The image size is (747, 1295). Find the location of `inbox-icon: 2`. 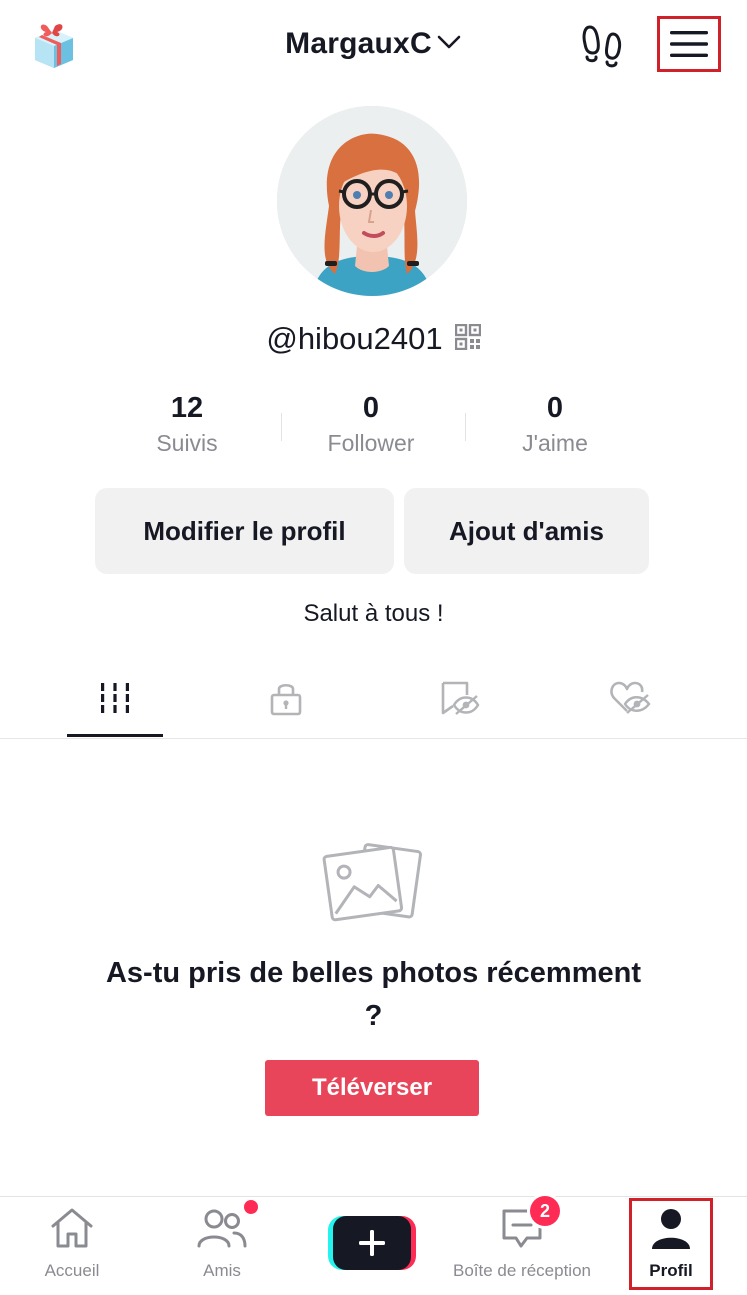

inbox-icon: 2 is located at coordinates (530, 1225).